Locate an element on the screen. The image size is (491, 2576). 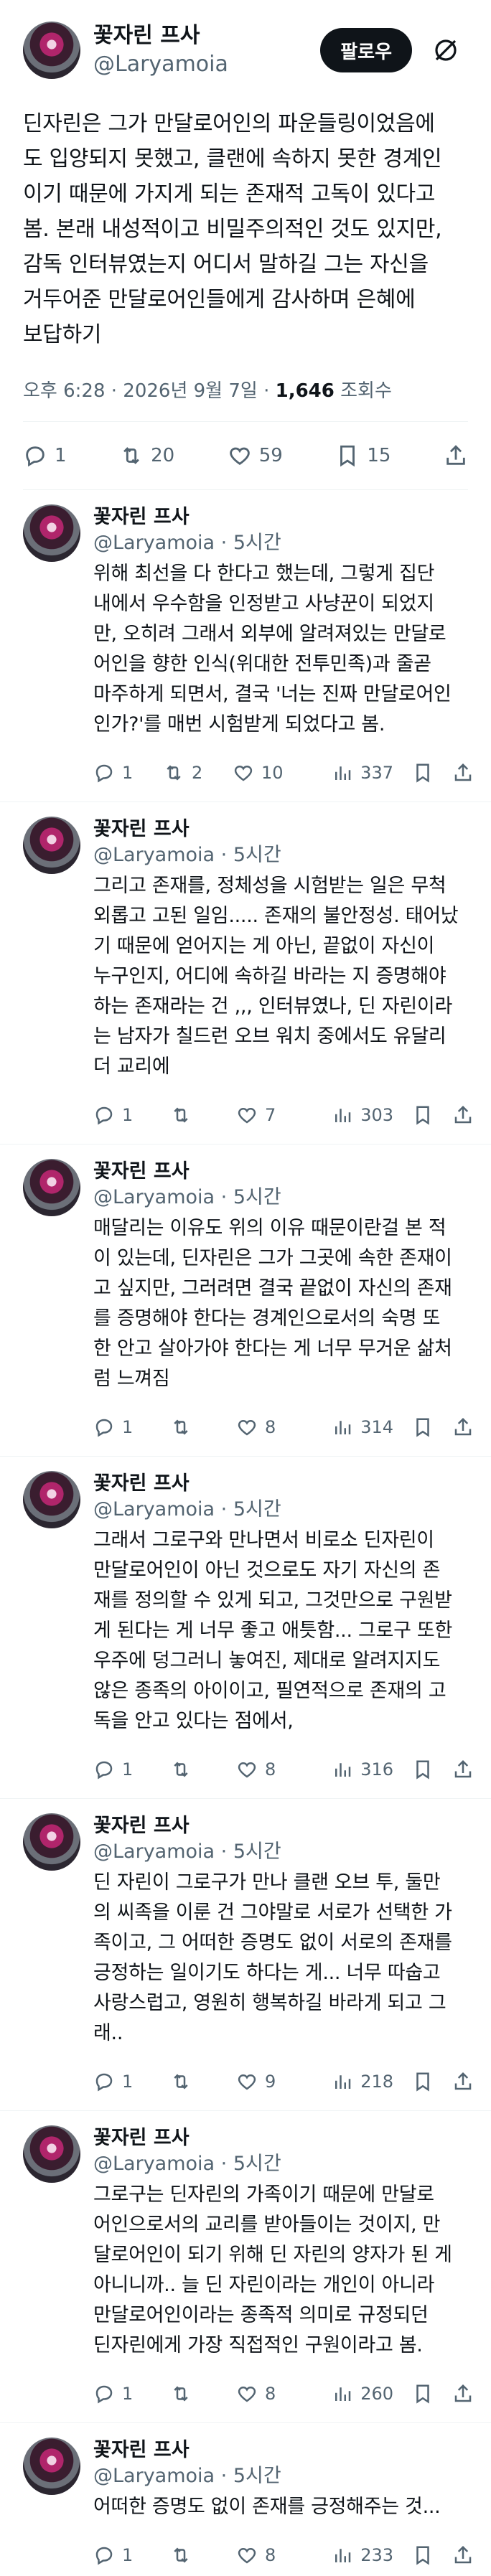
like-button: 10 is located at coordinates (258, 773).